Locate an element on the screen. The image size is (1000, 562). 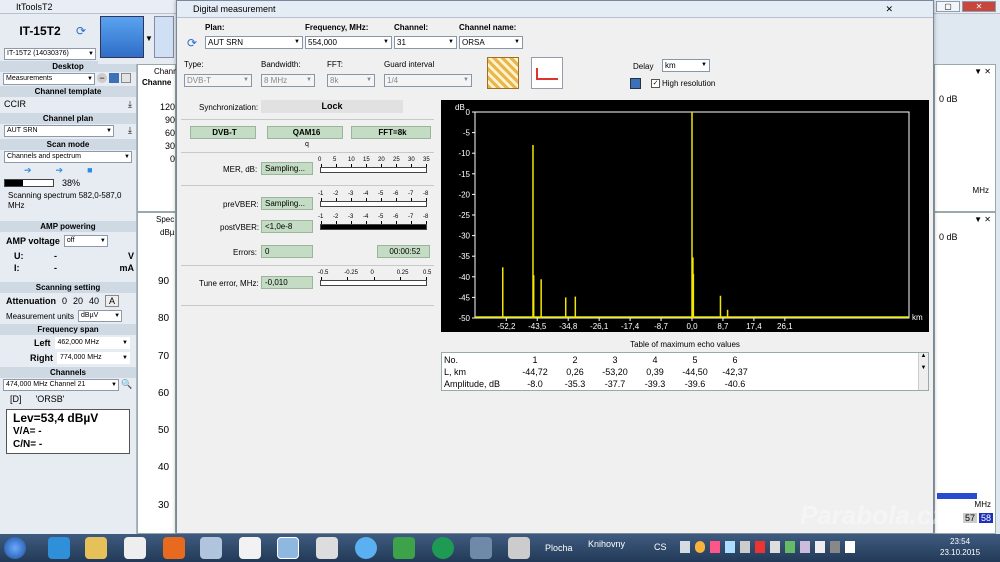
device-select: IT-15T2 (14030376) is located at coordinates (50, 54).